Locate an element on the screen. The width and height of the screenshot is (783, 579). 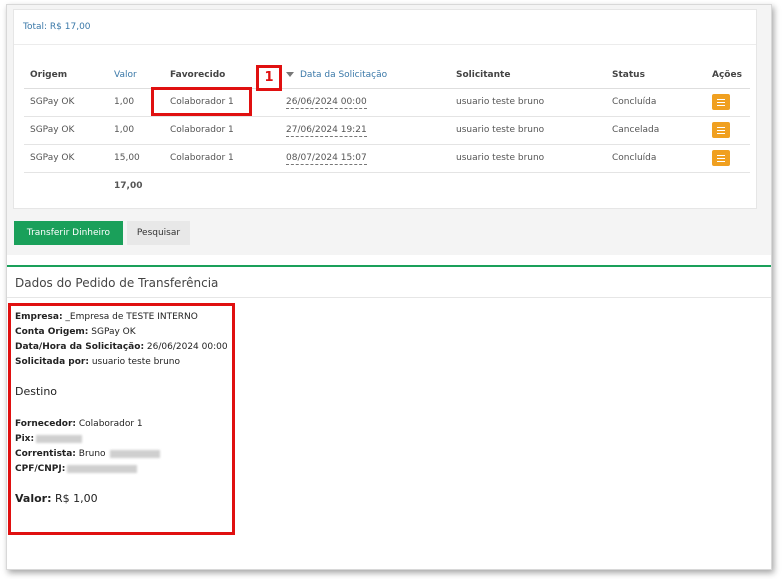
sum-spacer-end is located at coordinates (457, 186).